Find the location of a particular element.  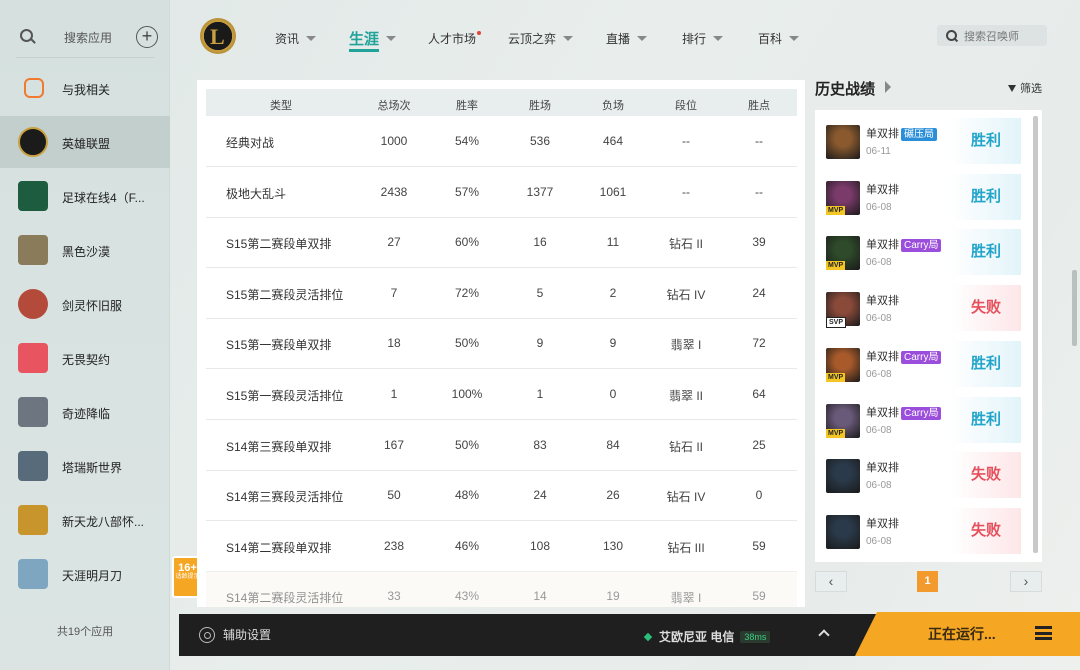

summoner-search-placeholder: 搜索召唤师 is located at coordinates (991, 36).